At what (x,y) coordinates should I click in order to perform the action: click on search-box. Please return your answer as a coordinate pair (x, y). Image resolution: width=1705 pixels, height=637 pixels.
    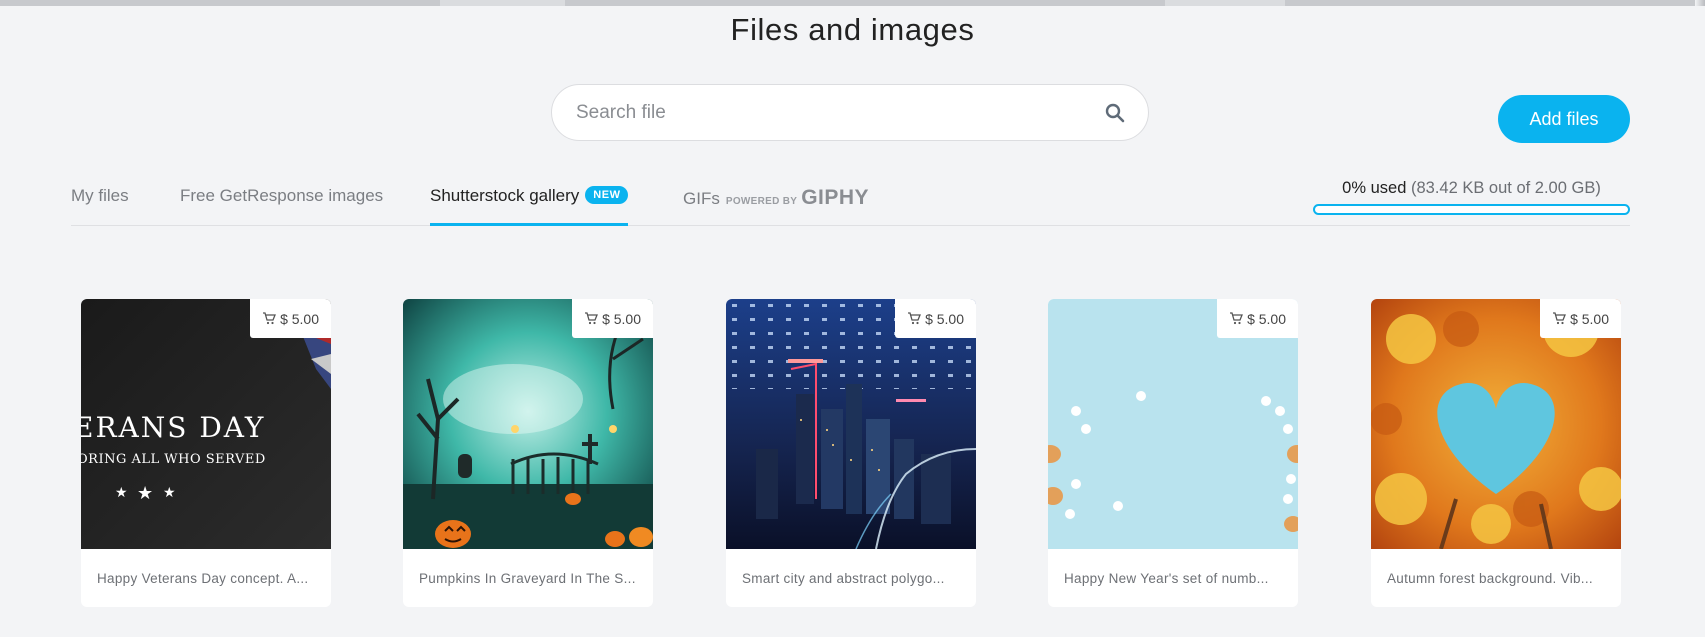
    Looking at the image, I should click on (850, 112).